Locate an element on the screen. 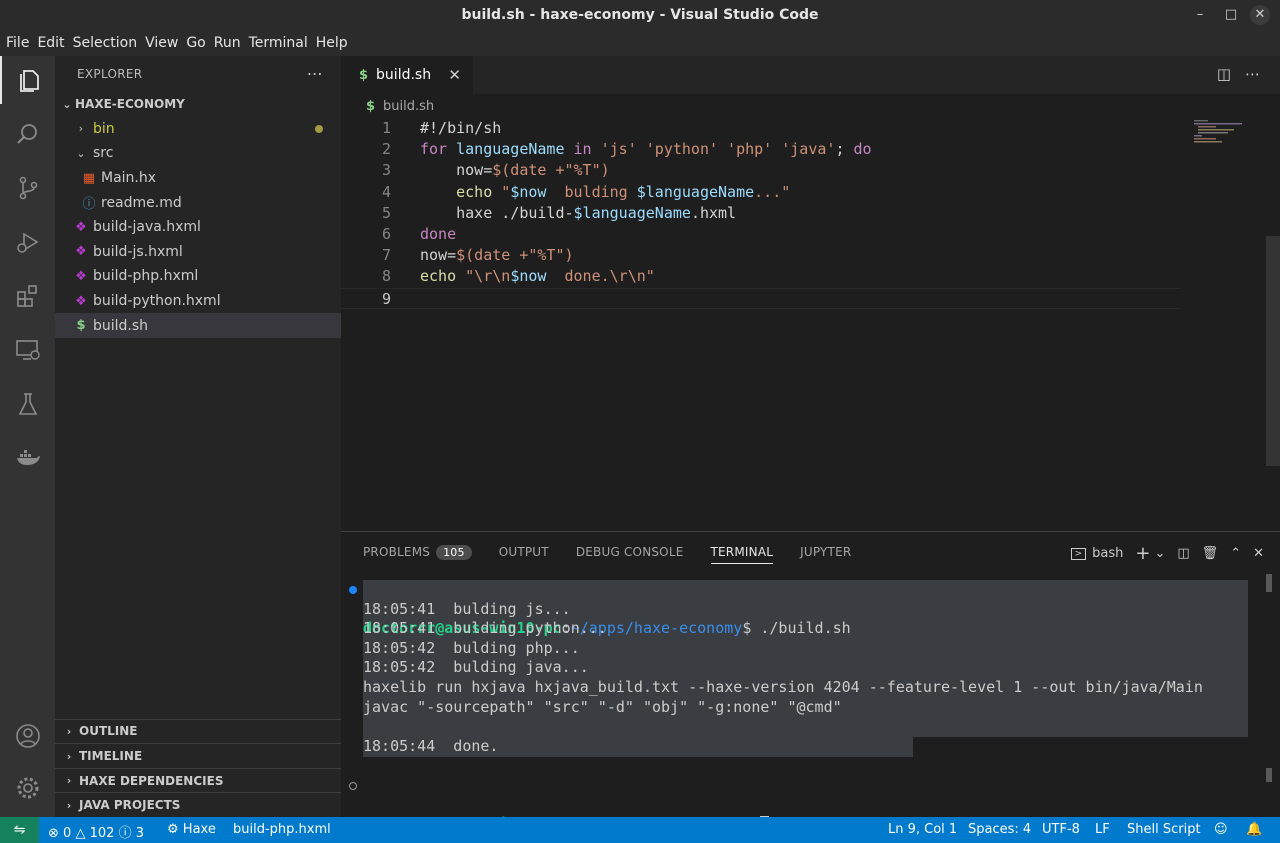 This screenshot has width=1280, height=843. minimize-button: – is located at coordinates (1200, 15).